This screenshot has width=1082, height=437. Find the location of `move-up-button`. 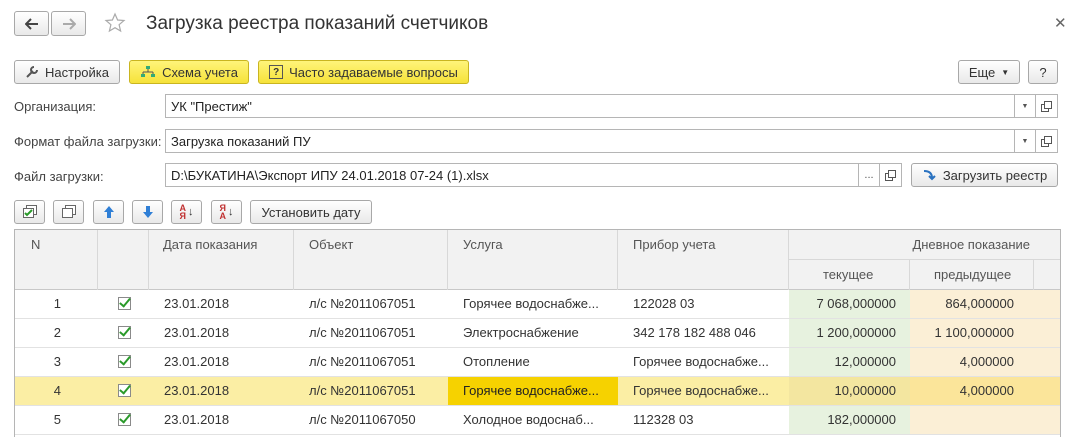

move-up-button is located at coordinates (108, 212).